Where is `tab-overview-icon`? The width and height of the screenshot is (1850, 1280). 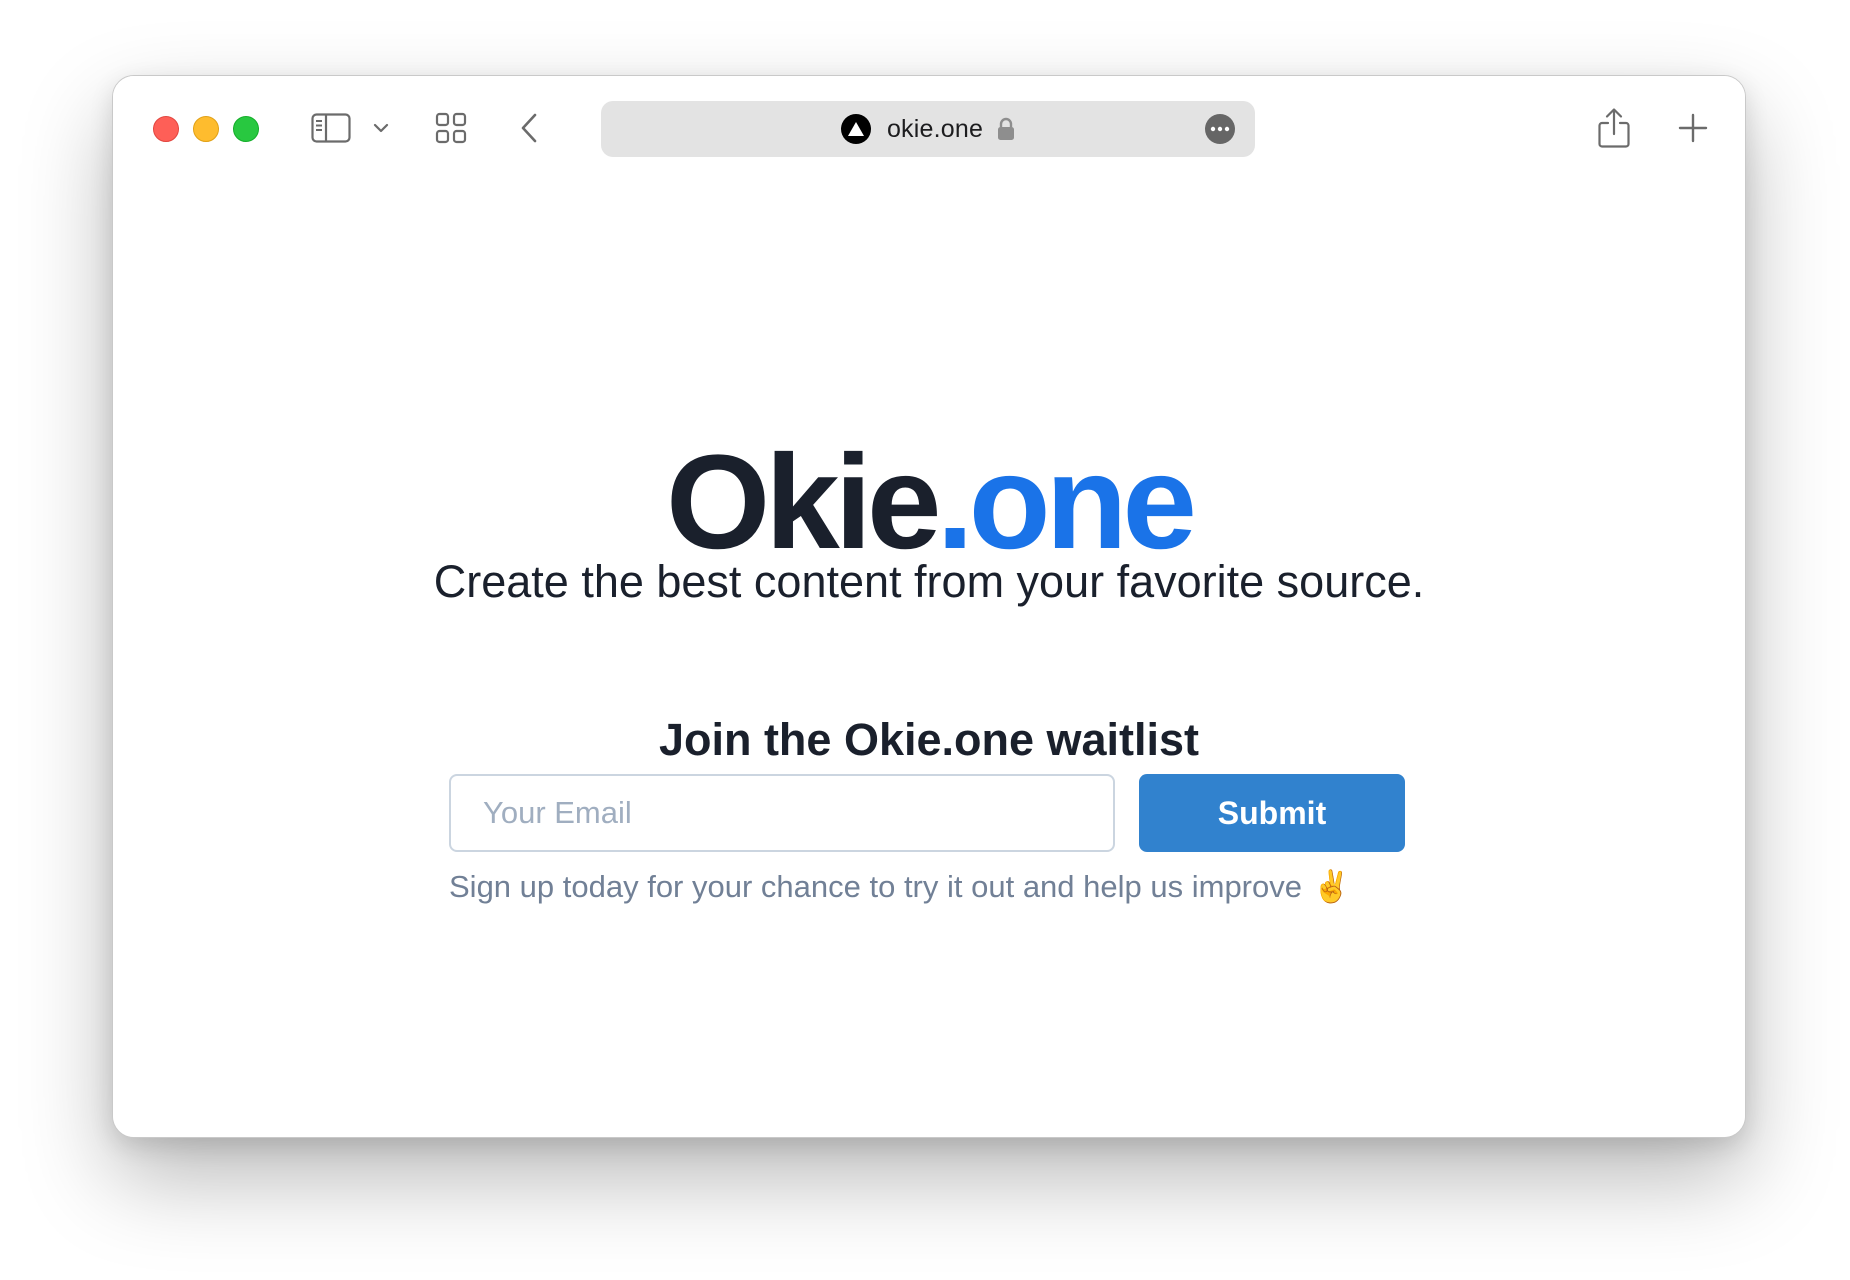
tab-overview-icon is located at coordinates (451, 128).